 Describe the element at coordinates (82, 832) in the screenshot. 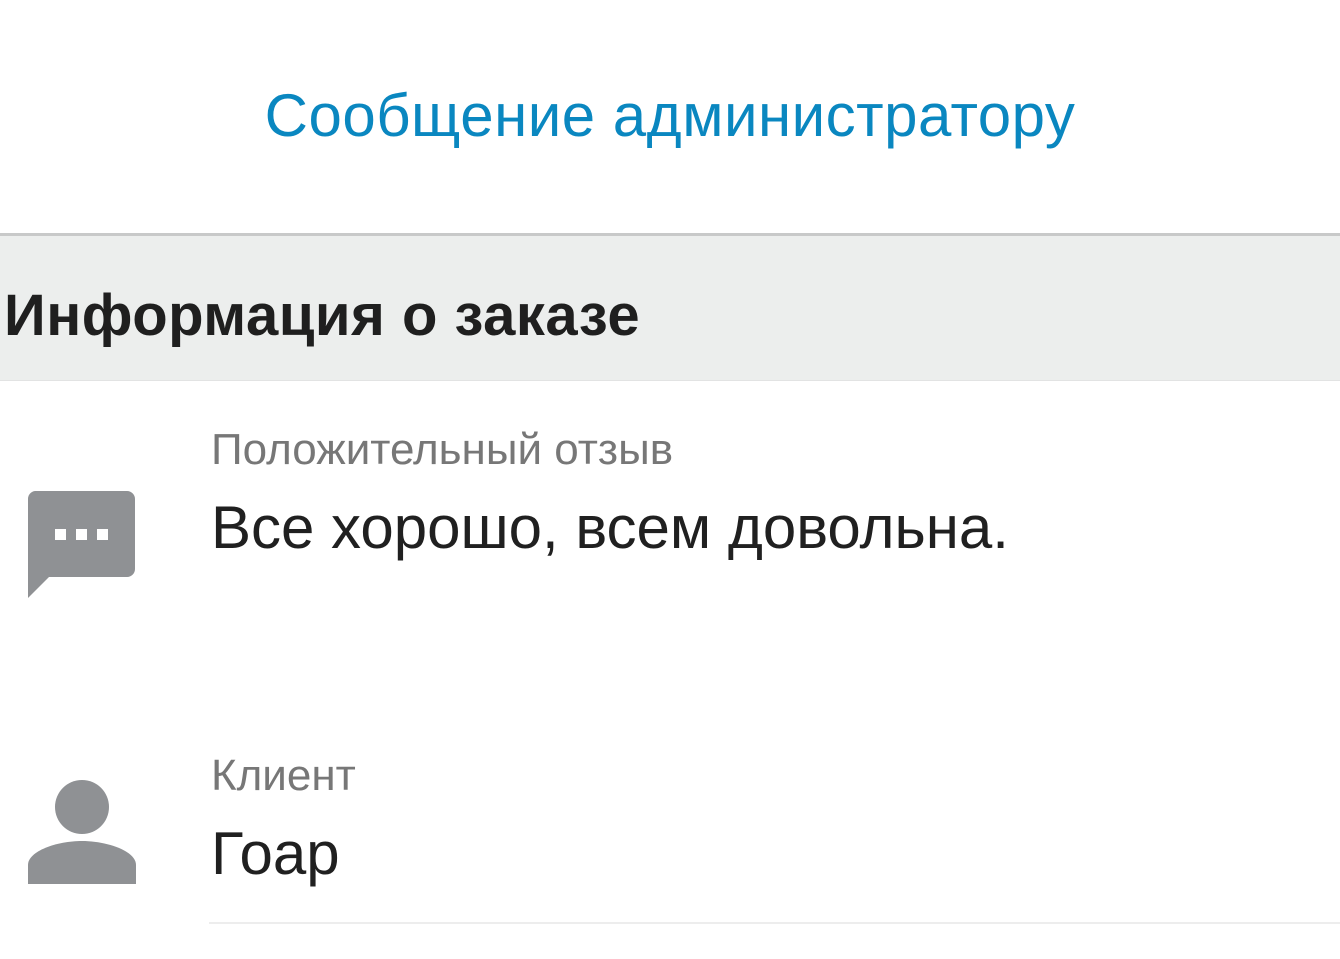

I see `person-icon` at that location.